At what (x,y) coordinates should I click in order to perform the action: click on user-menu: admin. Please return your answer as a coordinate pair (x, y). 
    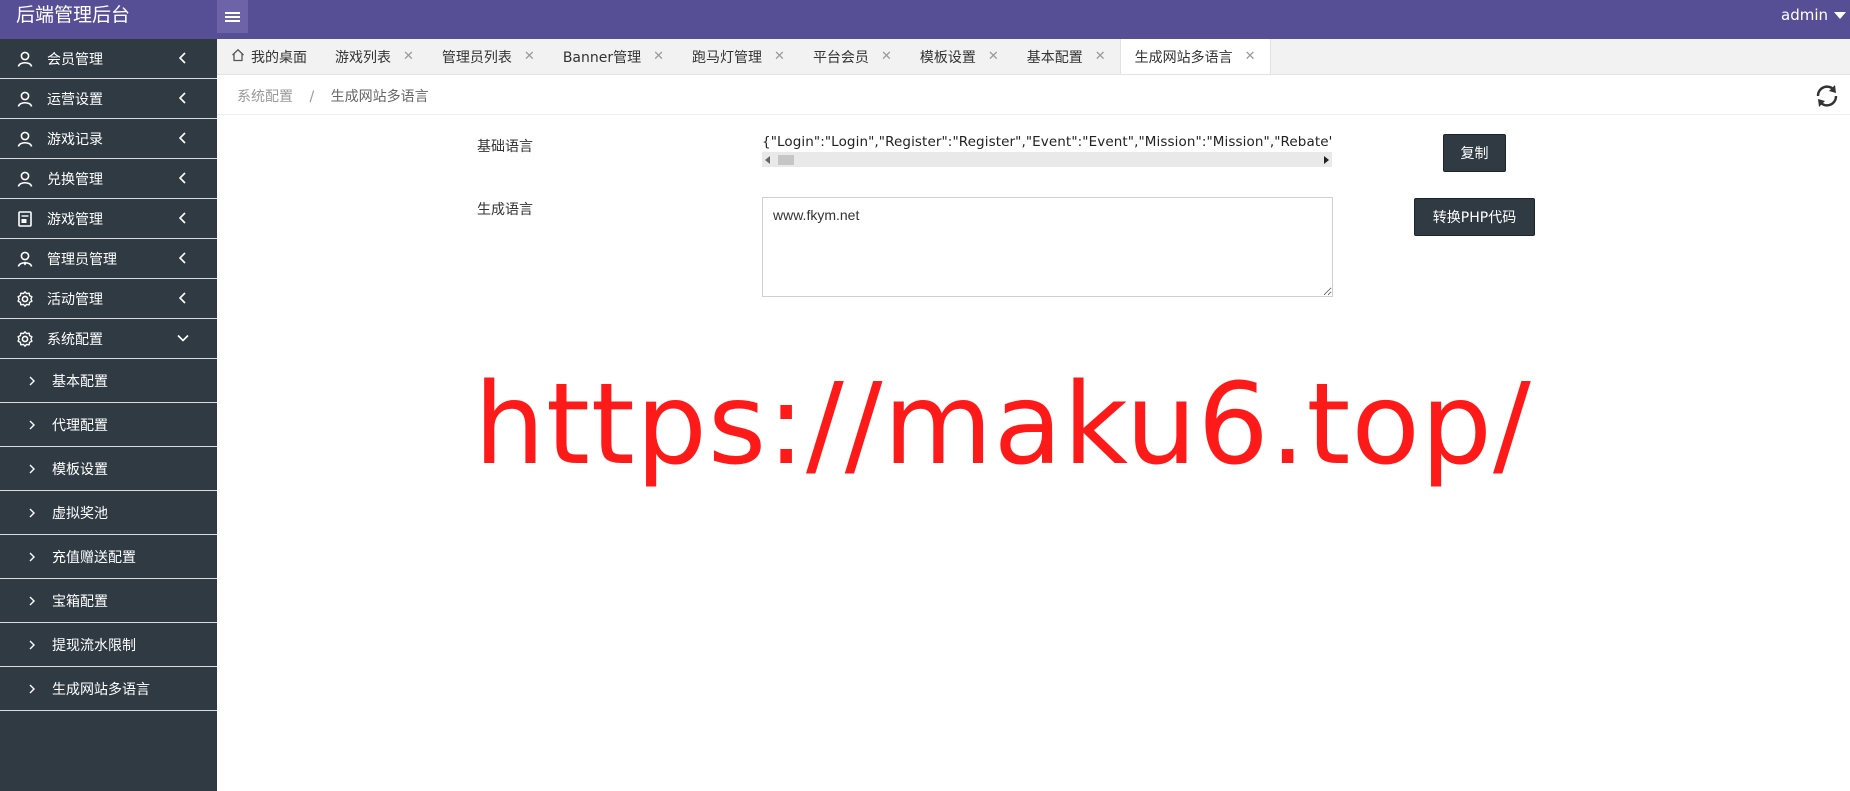
    Looking at the image, I should click on (1815, 15).